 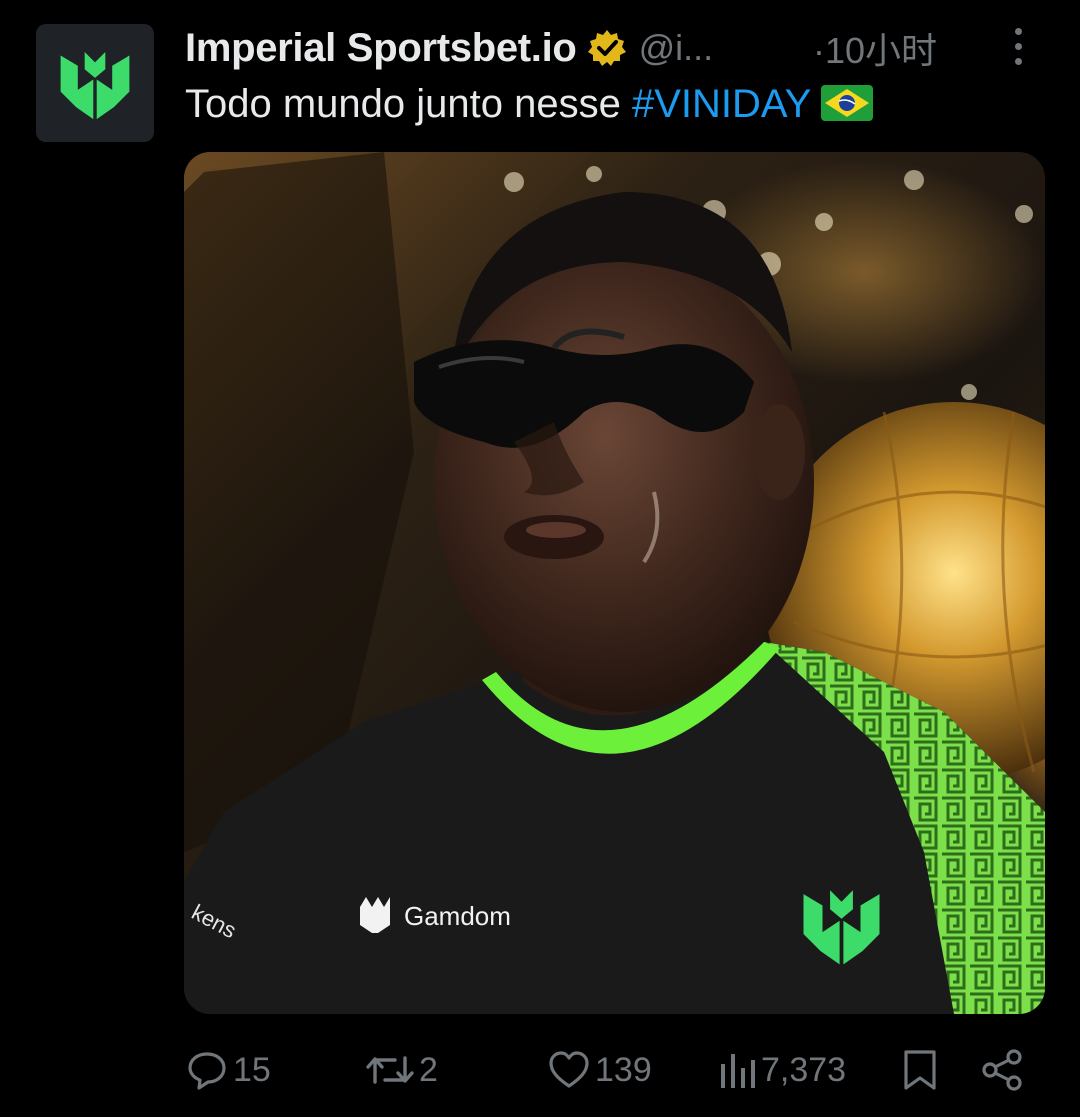 I want to click on reply-count: 15, so click(x=252, y=1069).